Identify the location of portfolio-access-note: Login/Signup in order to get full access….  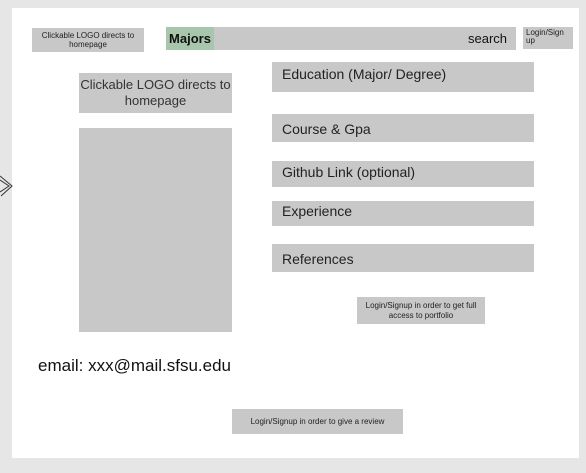
(421, 310).